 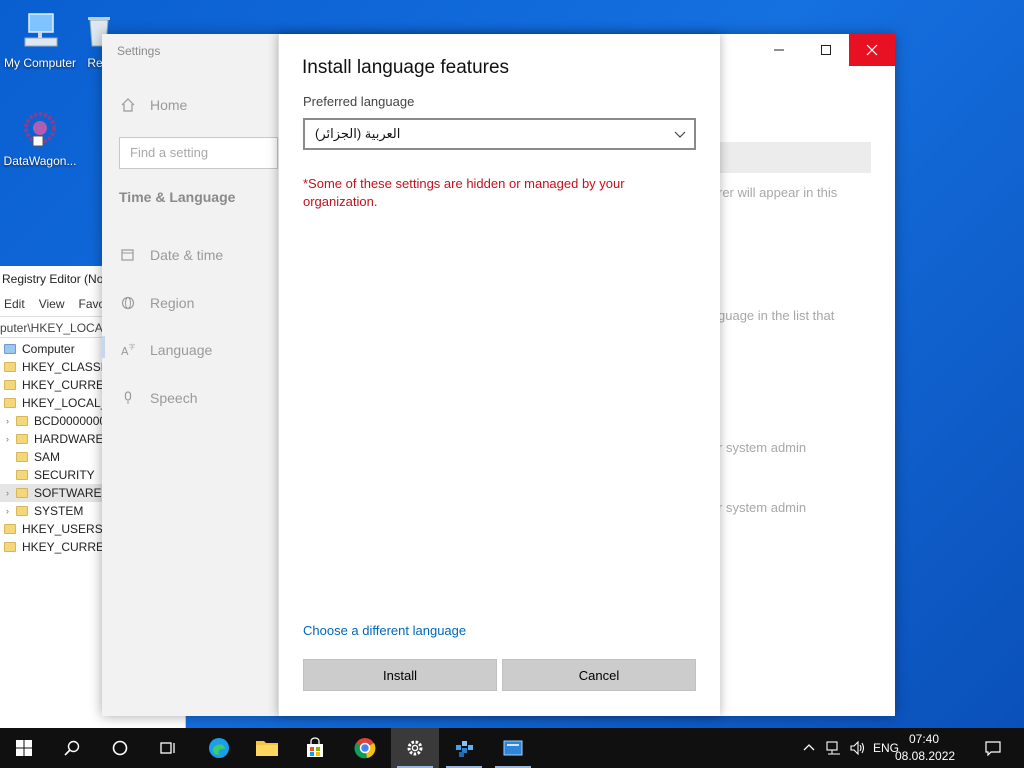 I want to click on window-app-icon, so click(x=513, y=748).